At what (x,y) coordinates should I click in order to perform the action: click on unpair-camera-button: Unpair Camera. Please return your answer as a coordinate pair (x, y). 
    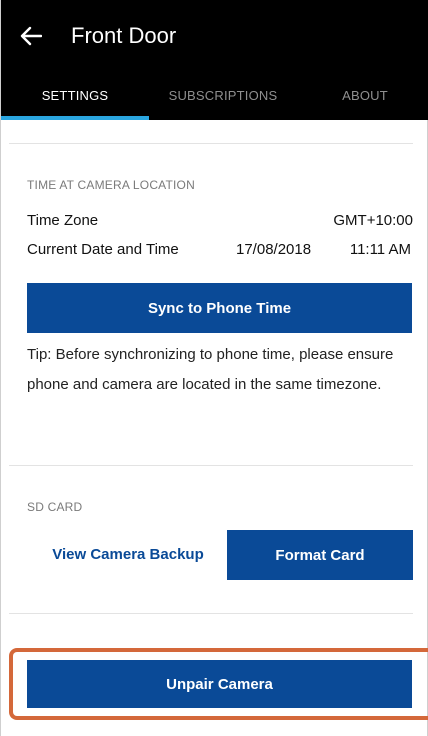
    Looking at the image, I should click on (219, 684).